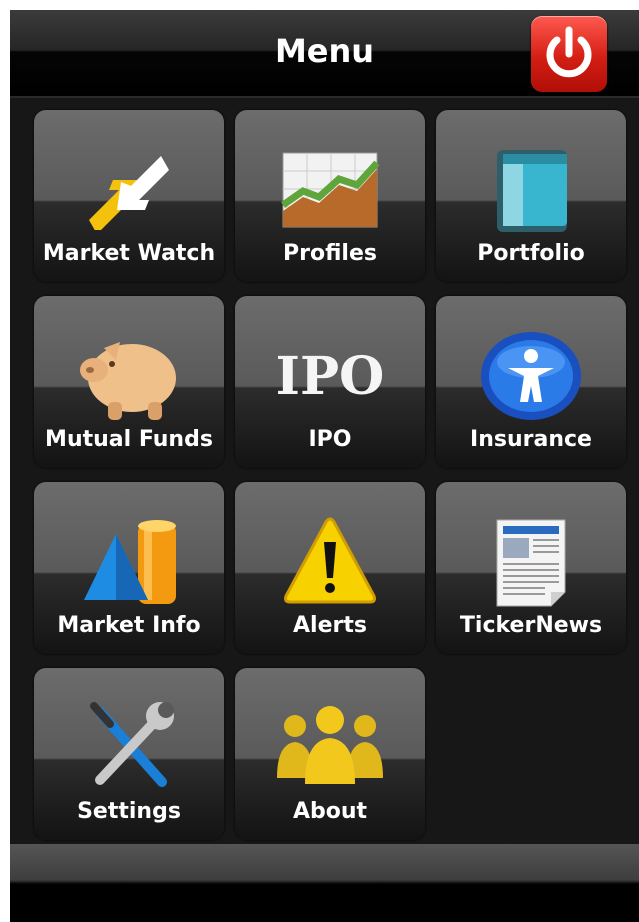 The width and height of the screenshot is (639, 922). I want to click on header-bar: Menu, so click(324, 54).